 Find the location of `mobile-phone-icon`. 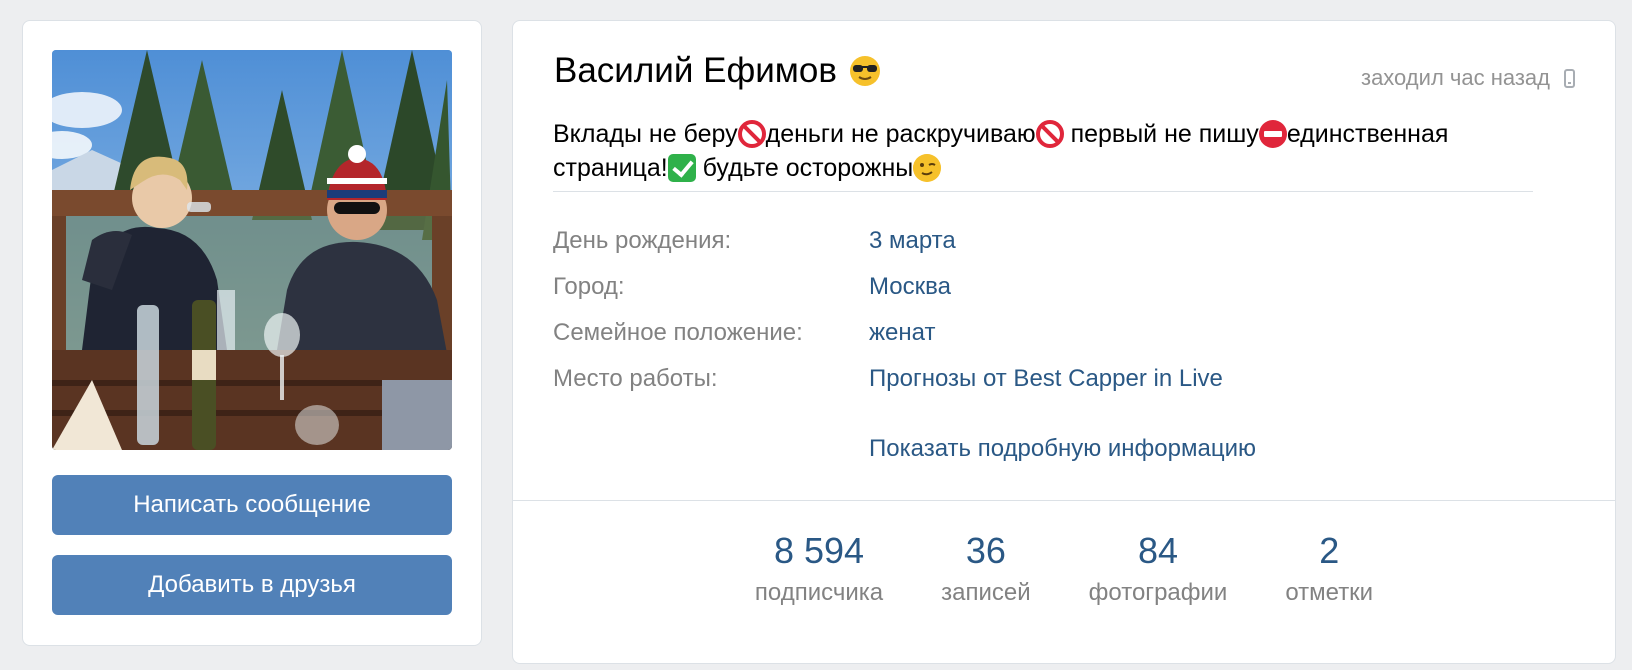

mobile-phone-icon is located at coordinates (1569, 78).